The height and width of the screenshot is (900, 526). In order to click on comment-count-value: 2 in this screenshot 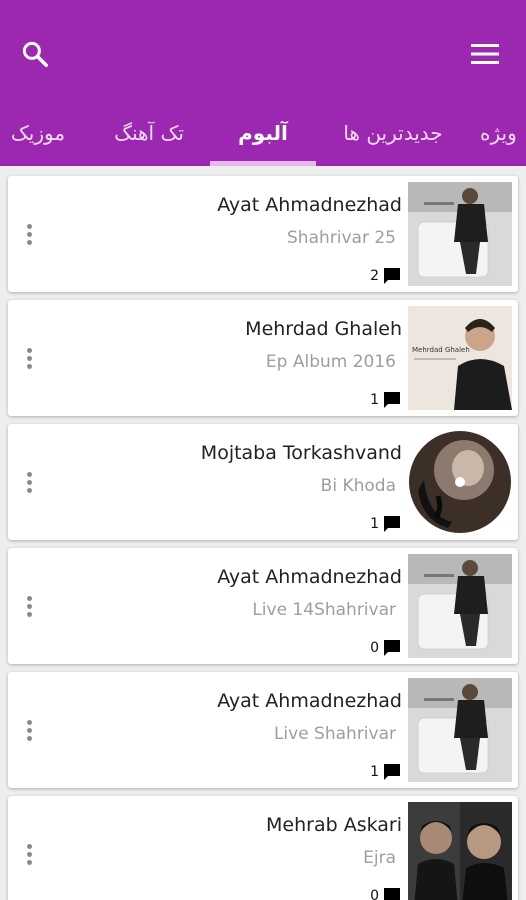, I will do `click(374, 276)`.